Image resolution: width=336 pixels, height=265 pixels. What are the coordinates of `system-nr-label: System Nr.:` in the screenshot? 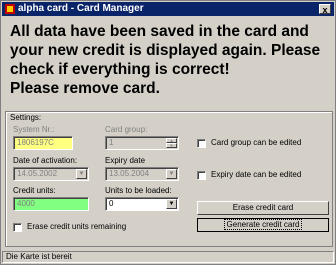 It's located at (34, 129).